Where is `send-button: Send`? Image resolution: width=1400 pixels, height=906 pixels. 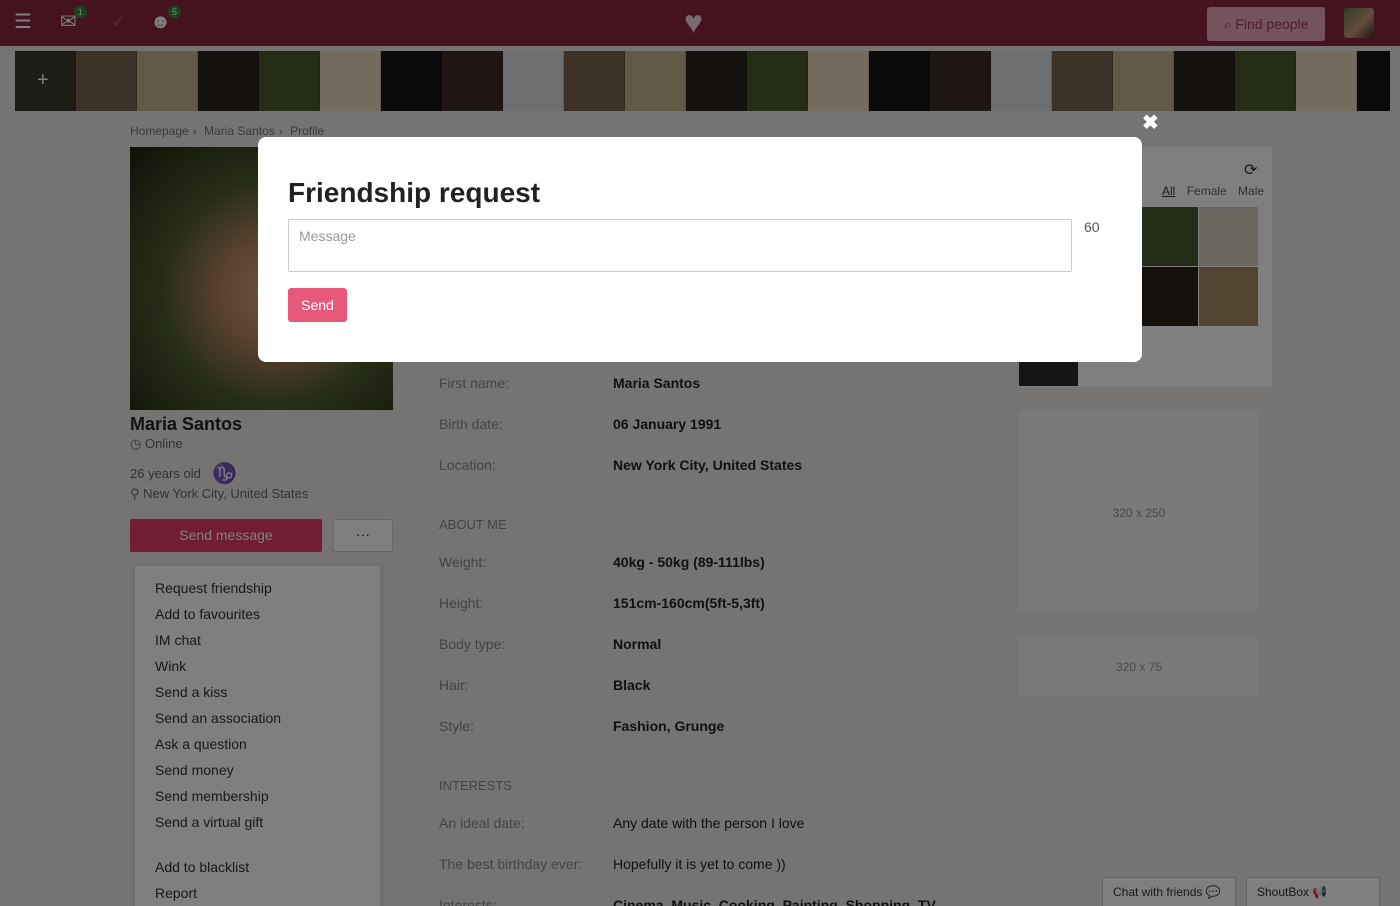 send-button: Send is located at coordinates (317, 305).